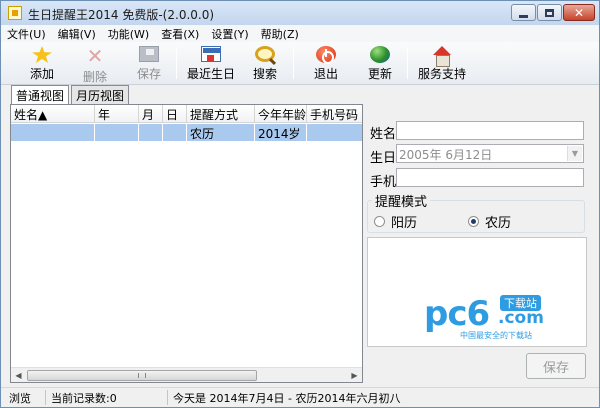 This screenshot has width=600, height=408. What do you see at coordinates (498, 223) in the screenshot?
I see `radio-lunar-label: 农历` at bounding box center [498, 223].